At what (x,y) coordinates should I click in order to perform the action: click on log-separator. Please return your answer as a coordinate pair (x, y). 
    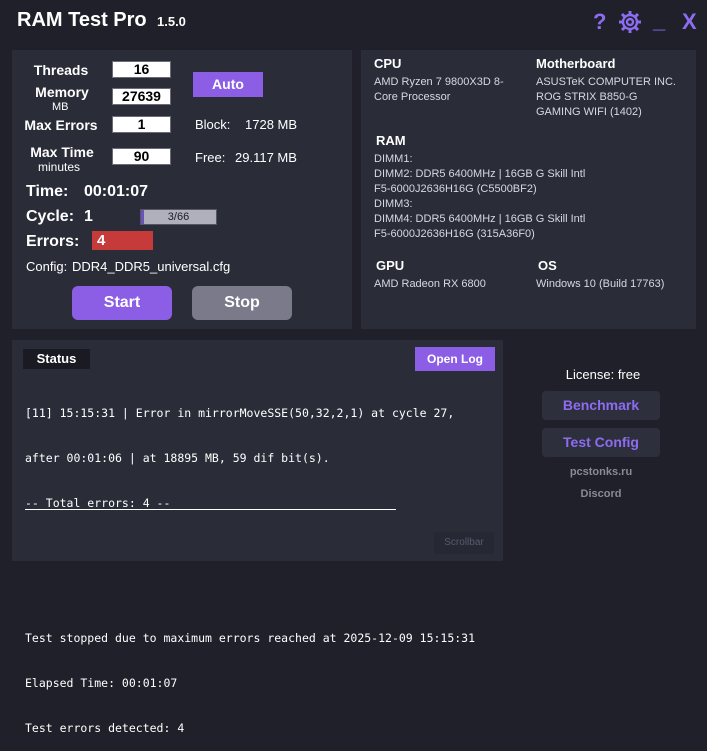
    Looking at the image, I should click on (210, 509).